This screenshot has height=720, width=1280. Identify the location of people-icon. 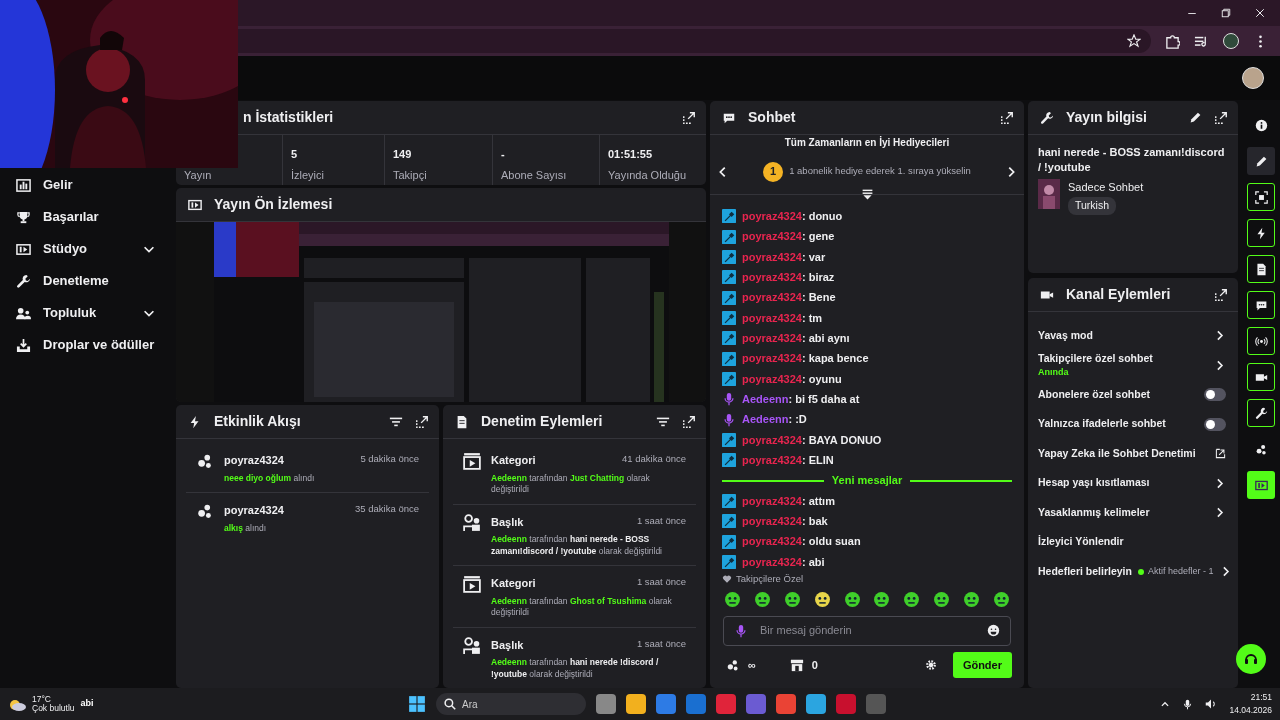
(23, 313).